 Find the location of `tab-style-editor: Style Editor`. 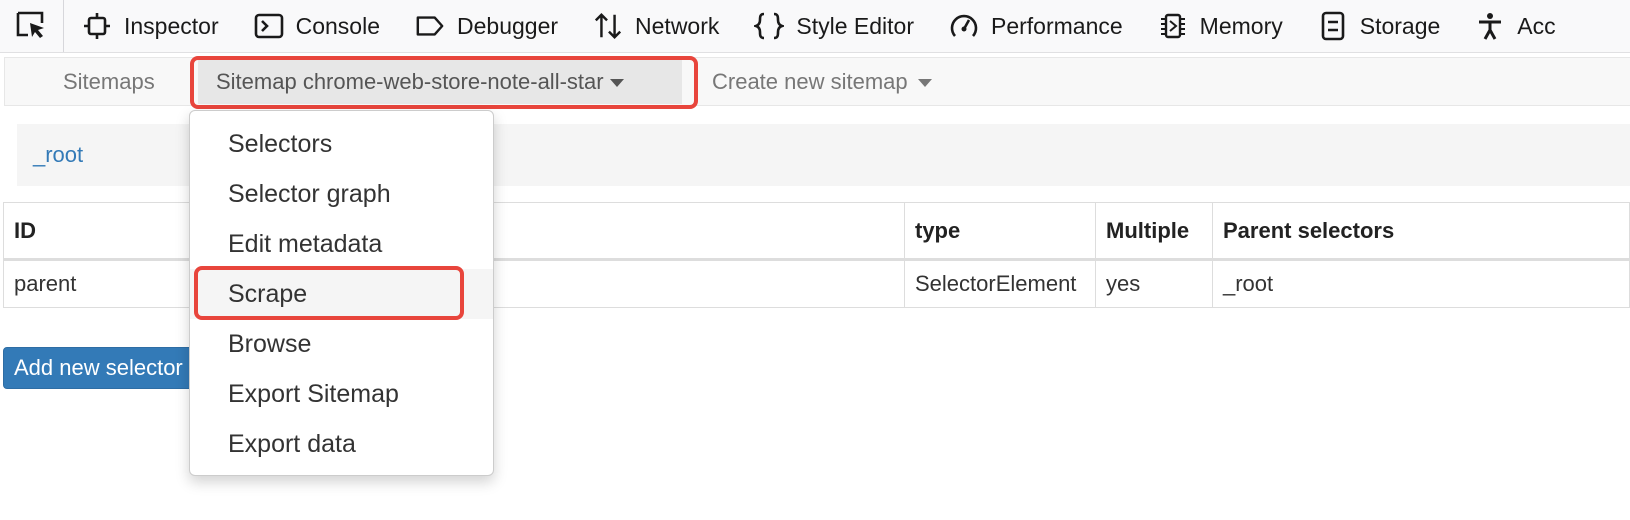

tab-style-editor: Style Editor is located at coordinates (833, 26).